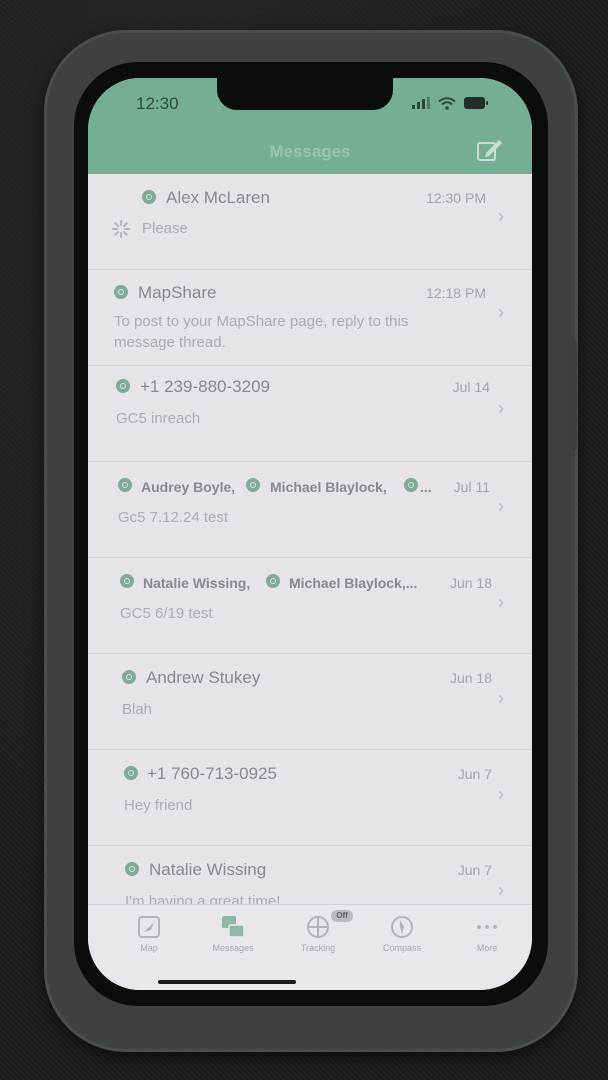 This screenshot has width=608, height=1080. I want to click on sending-spinner-icon, so click(121, 229).